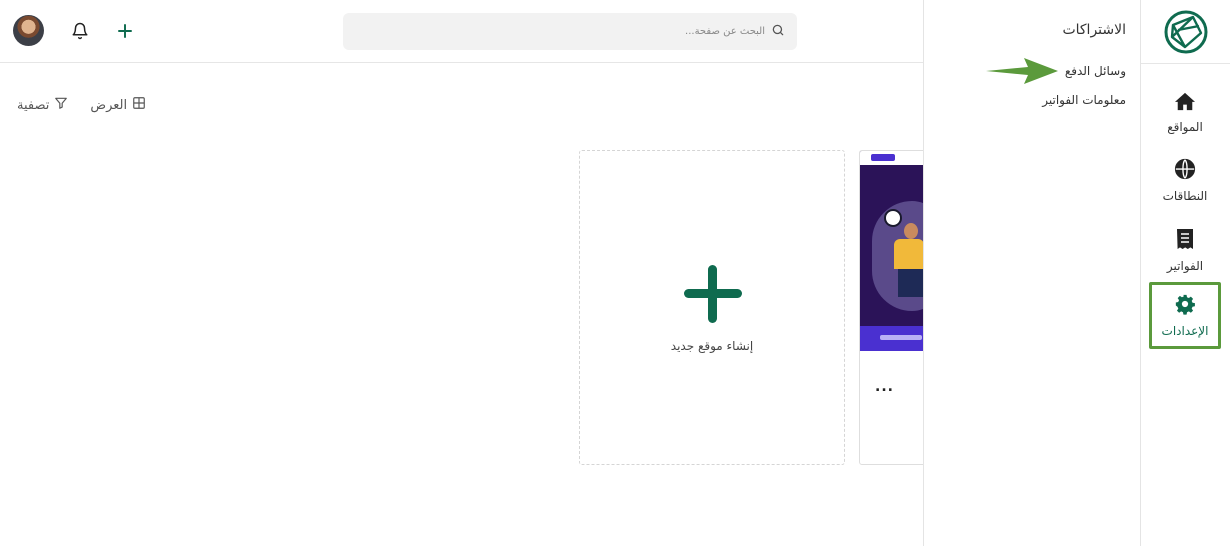  I want to click on nav-item-invoices: الفواتير, so click(1185, 250).